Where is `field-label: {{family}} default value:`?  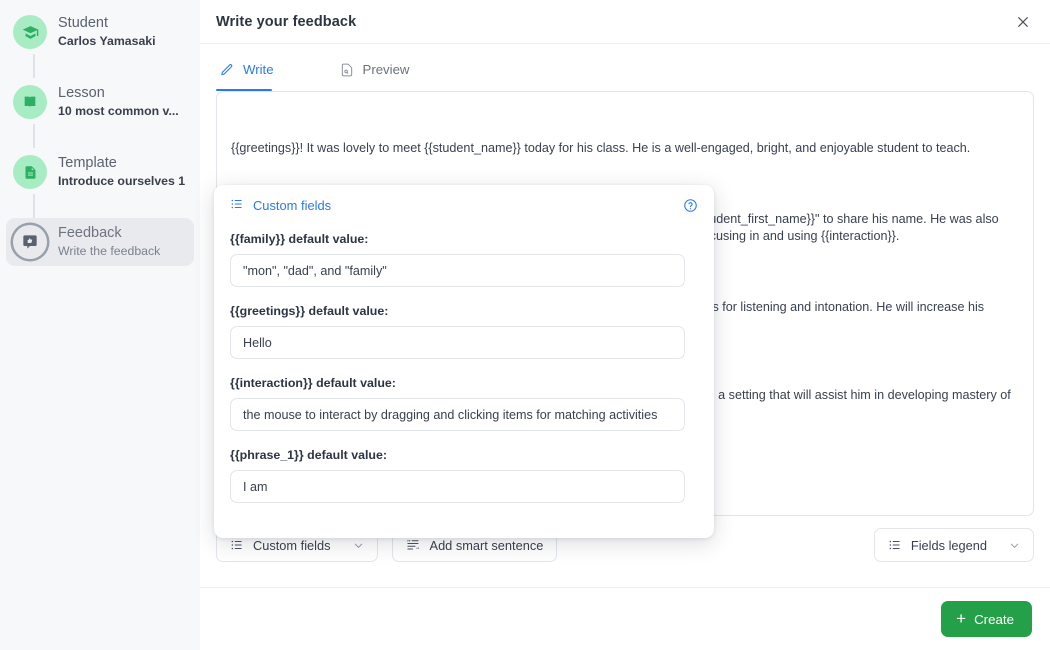 field-label: {{family}} default value: is located at coordinates (299, 239).